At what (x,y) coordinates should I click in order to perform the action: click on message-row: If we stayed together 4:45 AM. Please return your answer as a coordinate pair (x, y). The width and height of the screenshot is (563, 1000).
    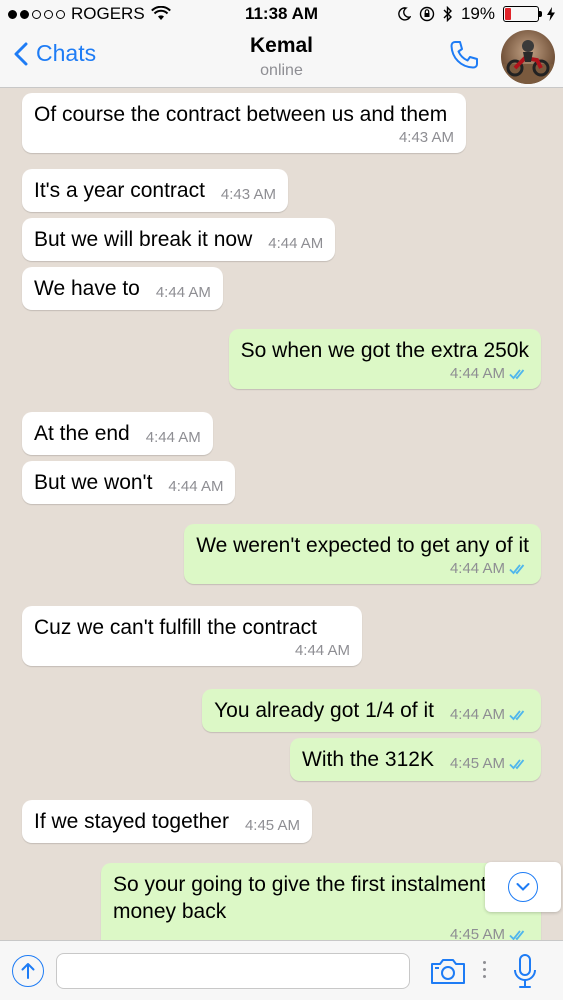
    Looking at the image, I should click on (281, 821).